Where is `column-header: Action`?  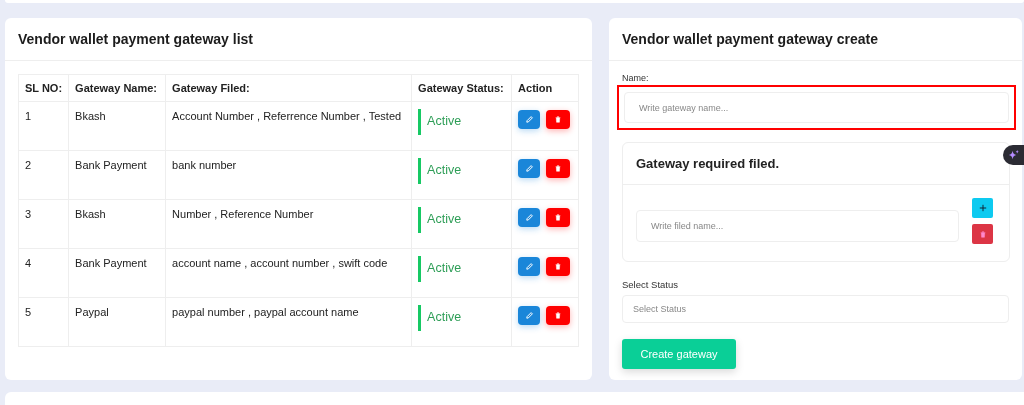 column-header: Action is located at coordinates (545, 88).